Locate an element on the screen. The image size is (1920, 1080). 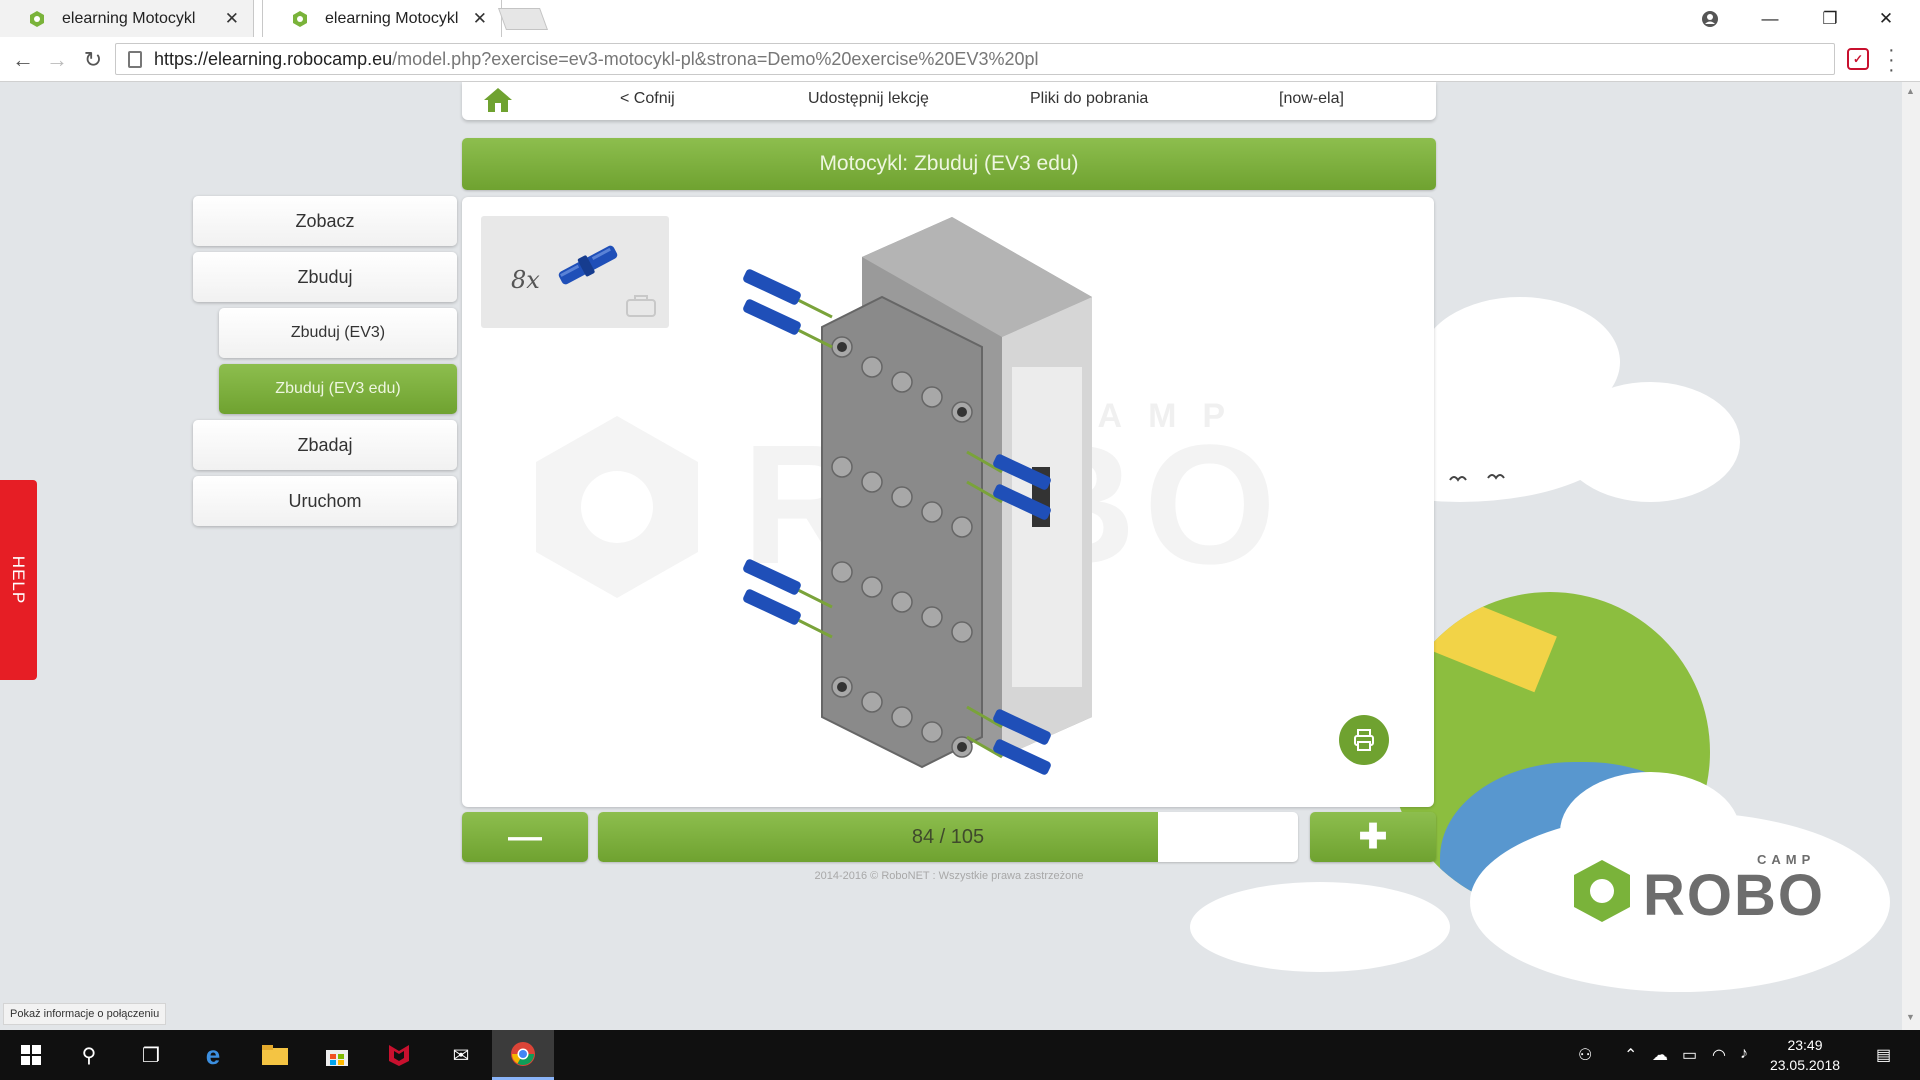
birds-illustration is located at coordinates (1477, 478).